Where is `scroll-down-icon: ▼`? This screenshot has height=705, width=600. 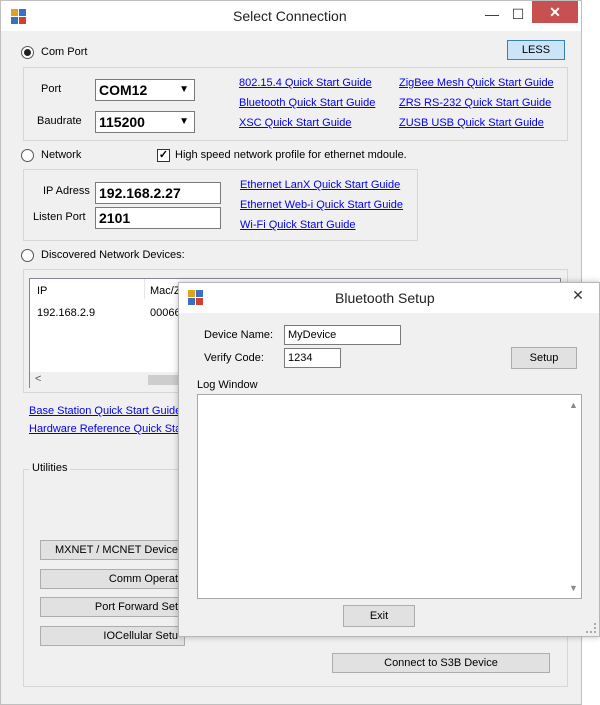
scroll-down-icon: ▼ is located at coordinates (573, 588).